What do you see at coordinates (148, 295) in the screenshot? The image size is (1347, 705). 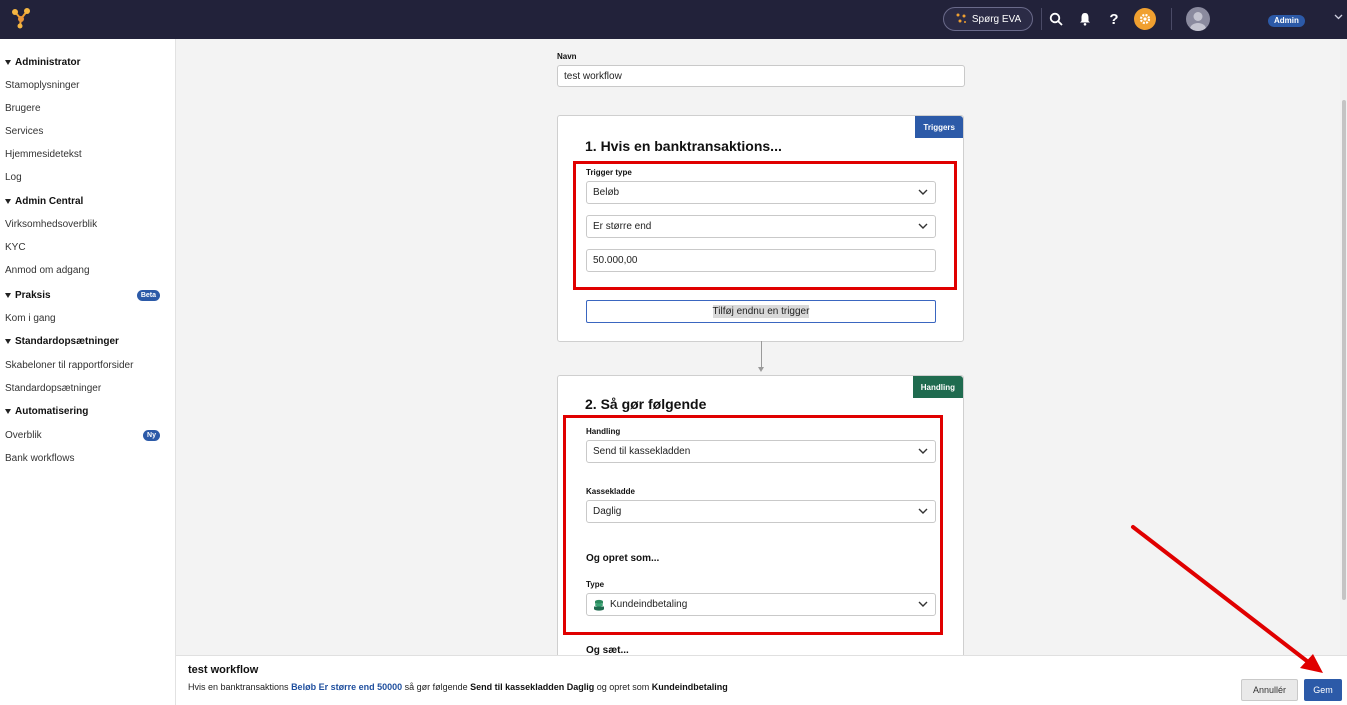 I see `beta-badge: Beta` at bounding box center [148, 295].